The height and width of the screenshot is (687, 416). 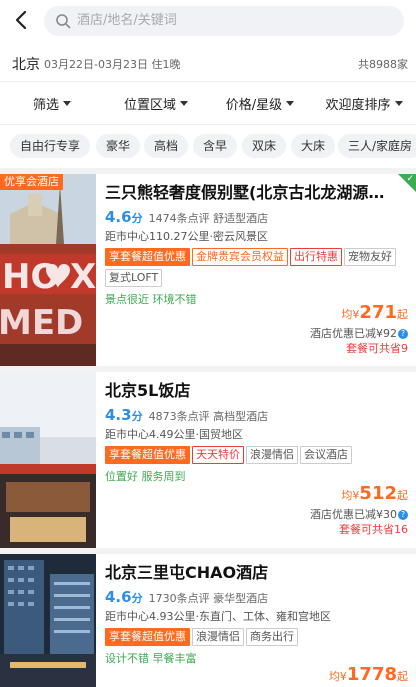 I want to click on filter-bar: 筛选 位置区域 价格/星级 欢迎度排序, so click(x=208, y=104).